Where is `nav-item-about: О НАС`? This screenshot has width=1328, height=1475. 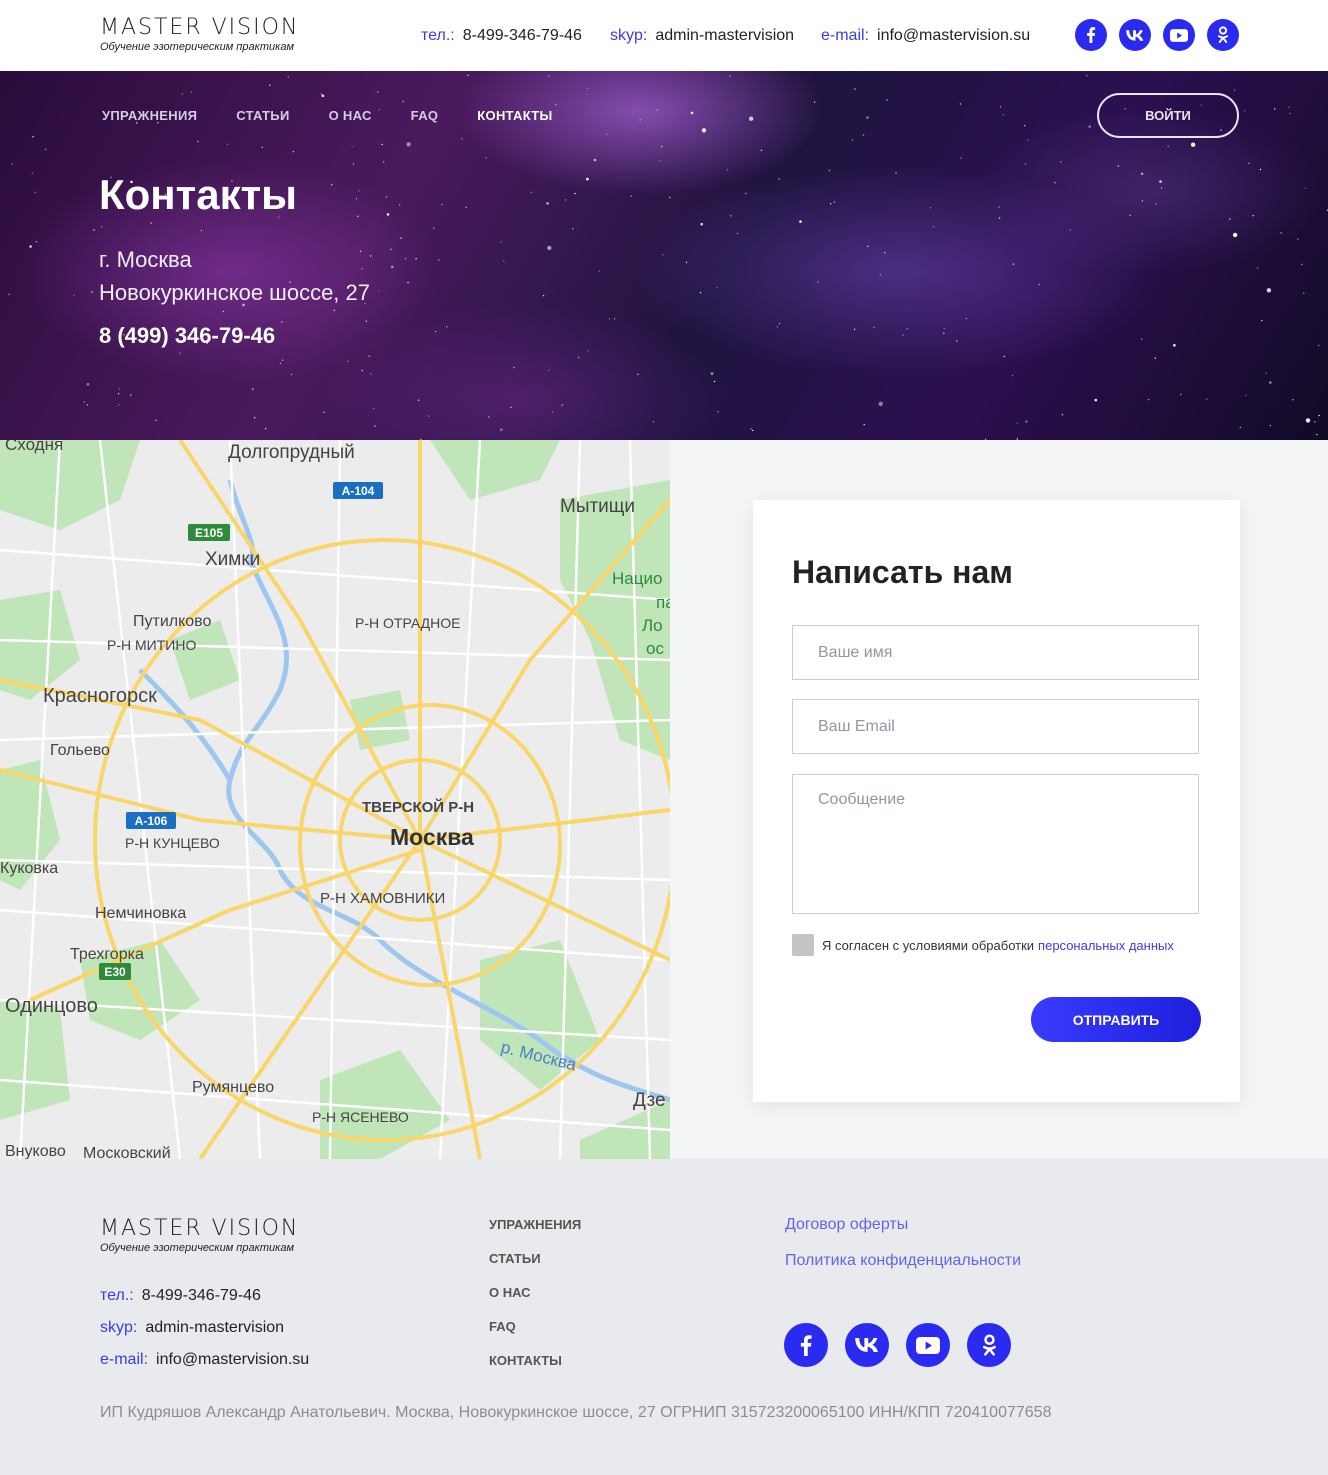
nav-item-about: О НАС is located at coordinates (350, 115).